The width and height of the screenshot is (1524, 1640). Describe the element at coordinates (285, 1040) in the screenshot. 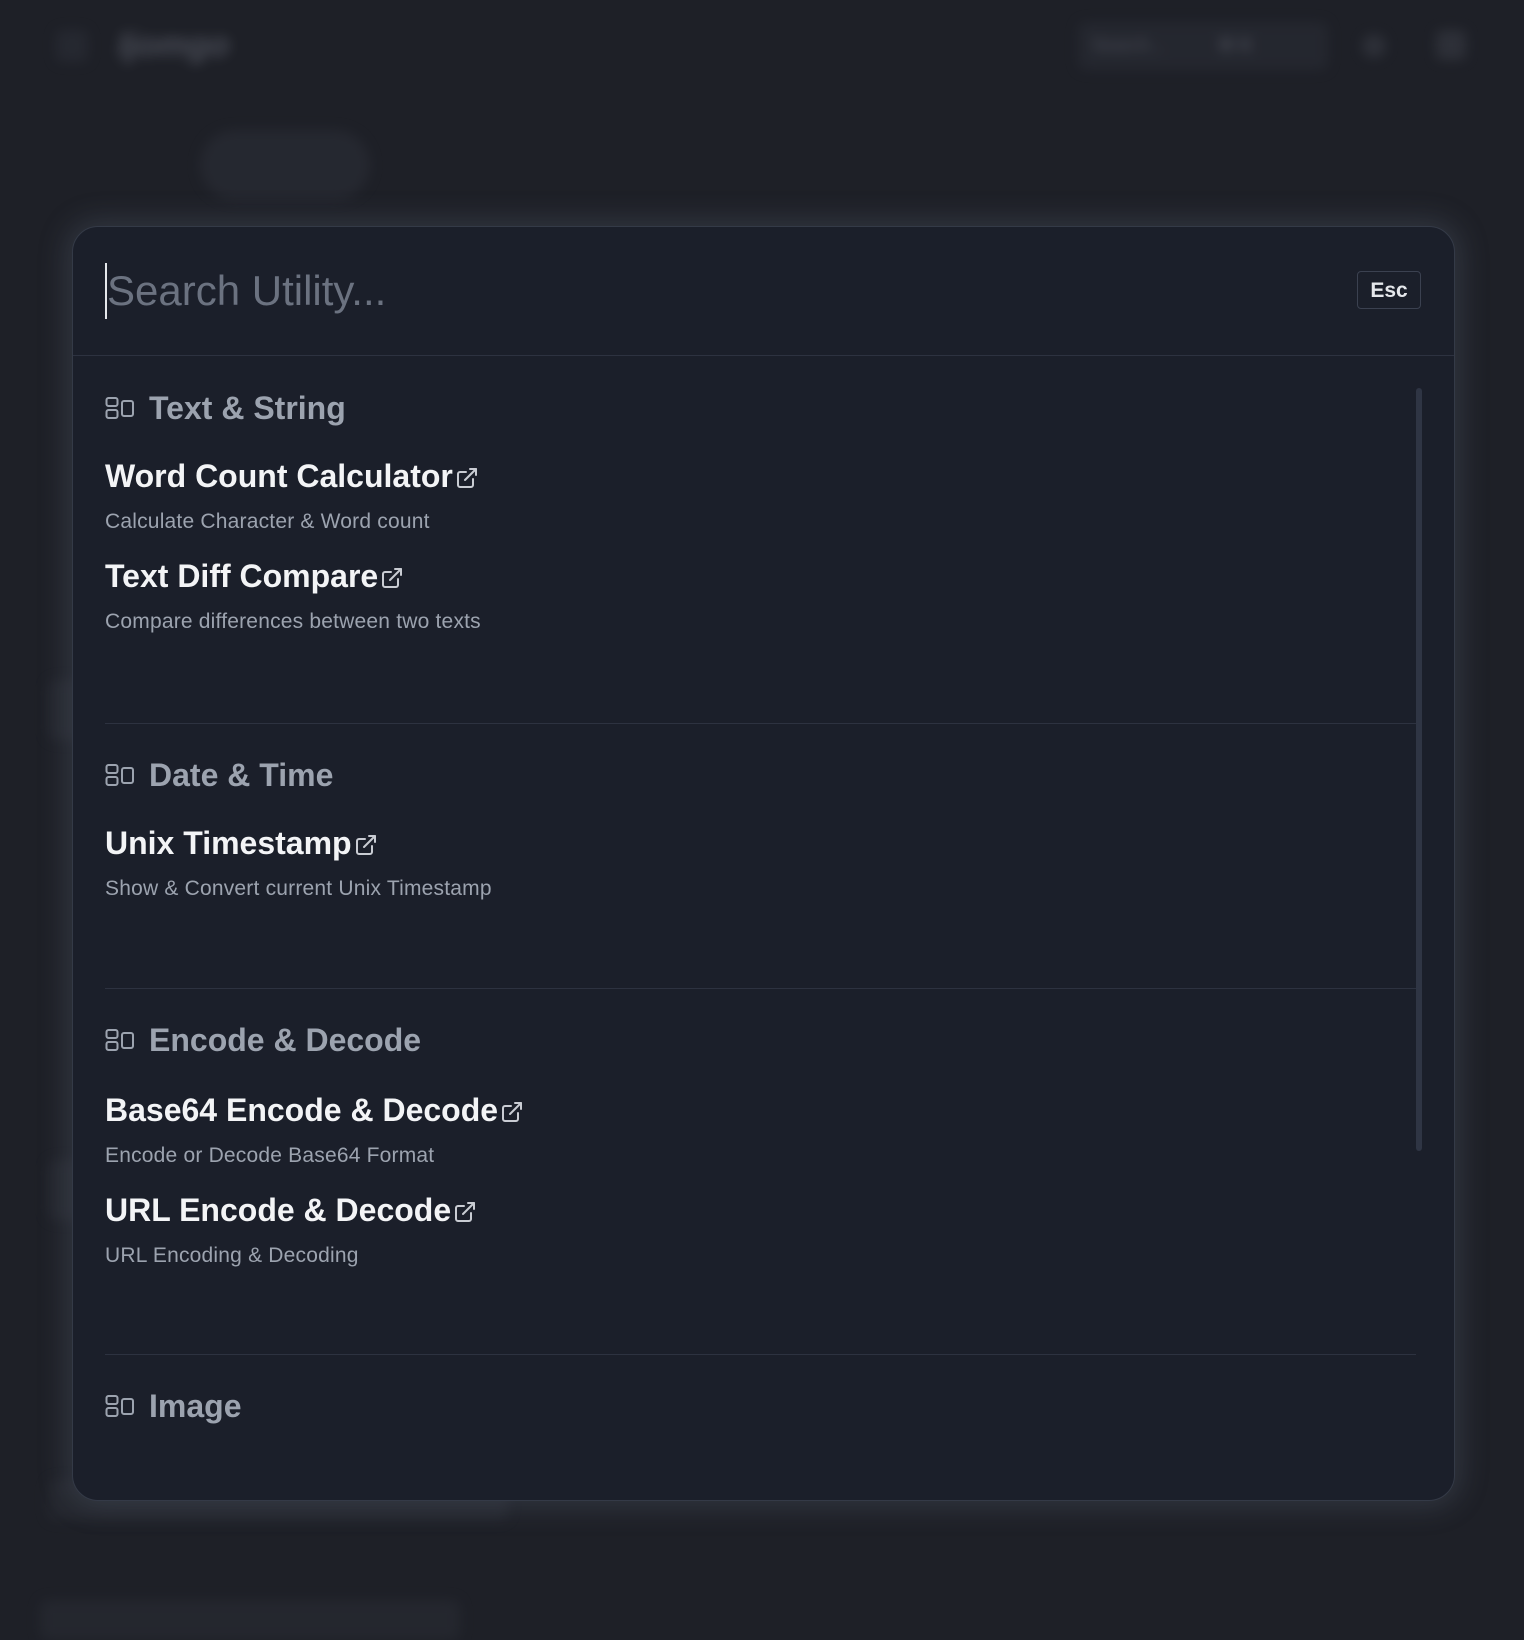

I see `section-title: Encode & Decode` at that location.